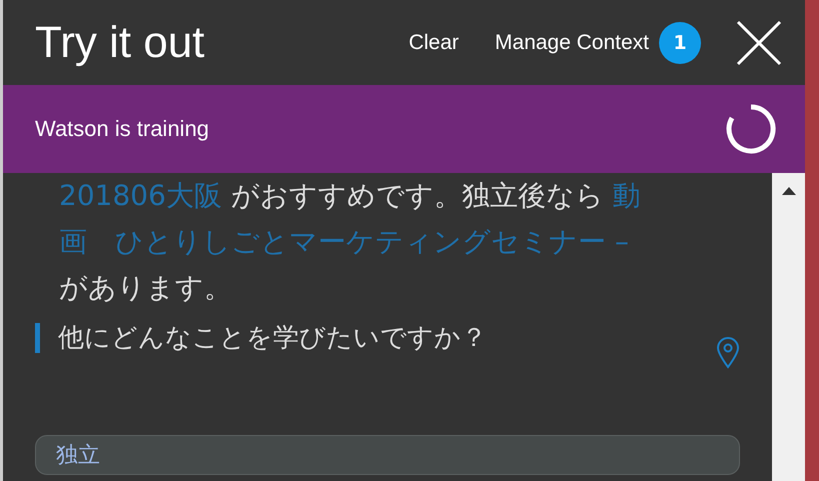  I want to click on location-pin-icon, so click(728, 353).